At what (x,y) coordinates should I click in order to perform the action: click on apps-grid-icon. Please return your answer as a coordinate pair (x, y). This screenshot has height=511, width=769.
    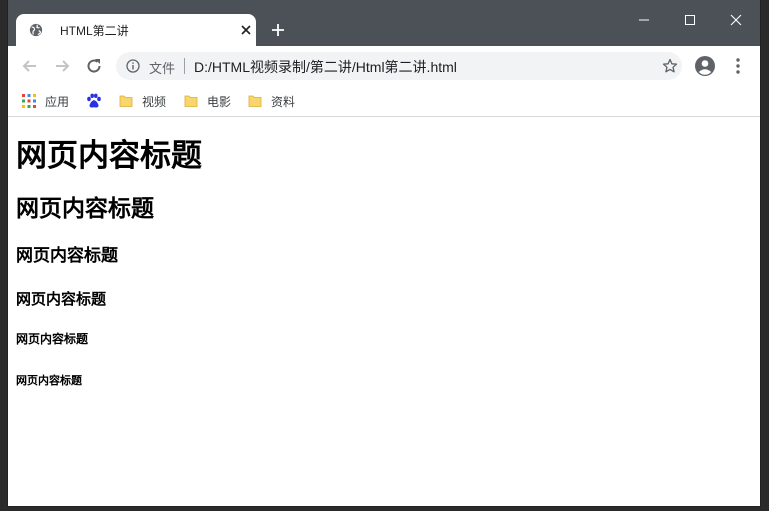
    Looking at the image, I should click on (29, 101).